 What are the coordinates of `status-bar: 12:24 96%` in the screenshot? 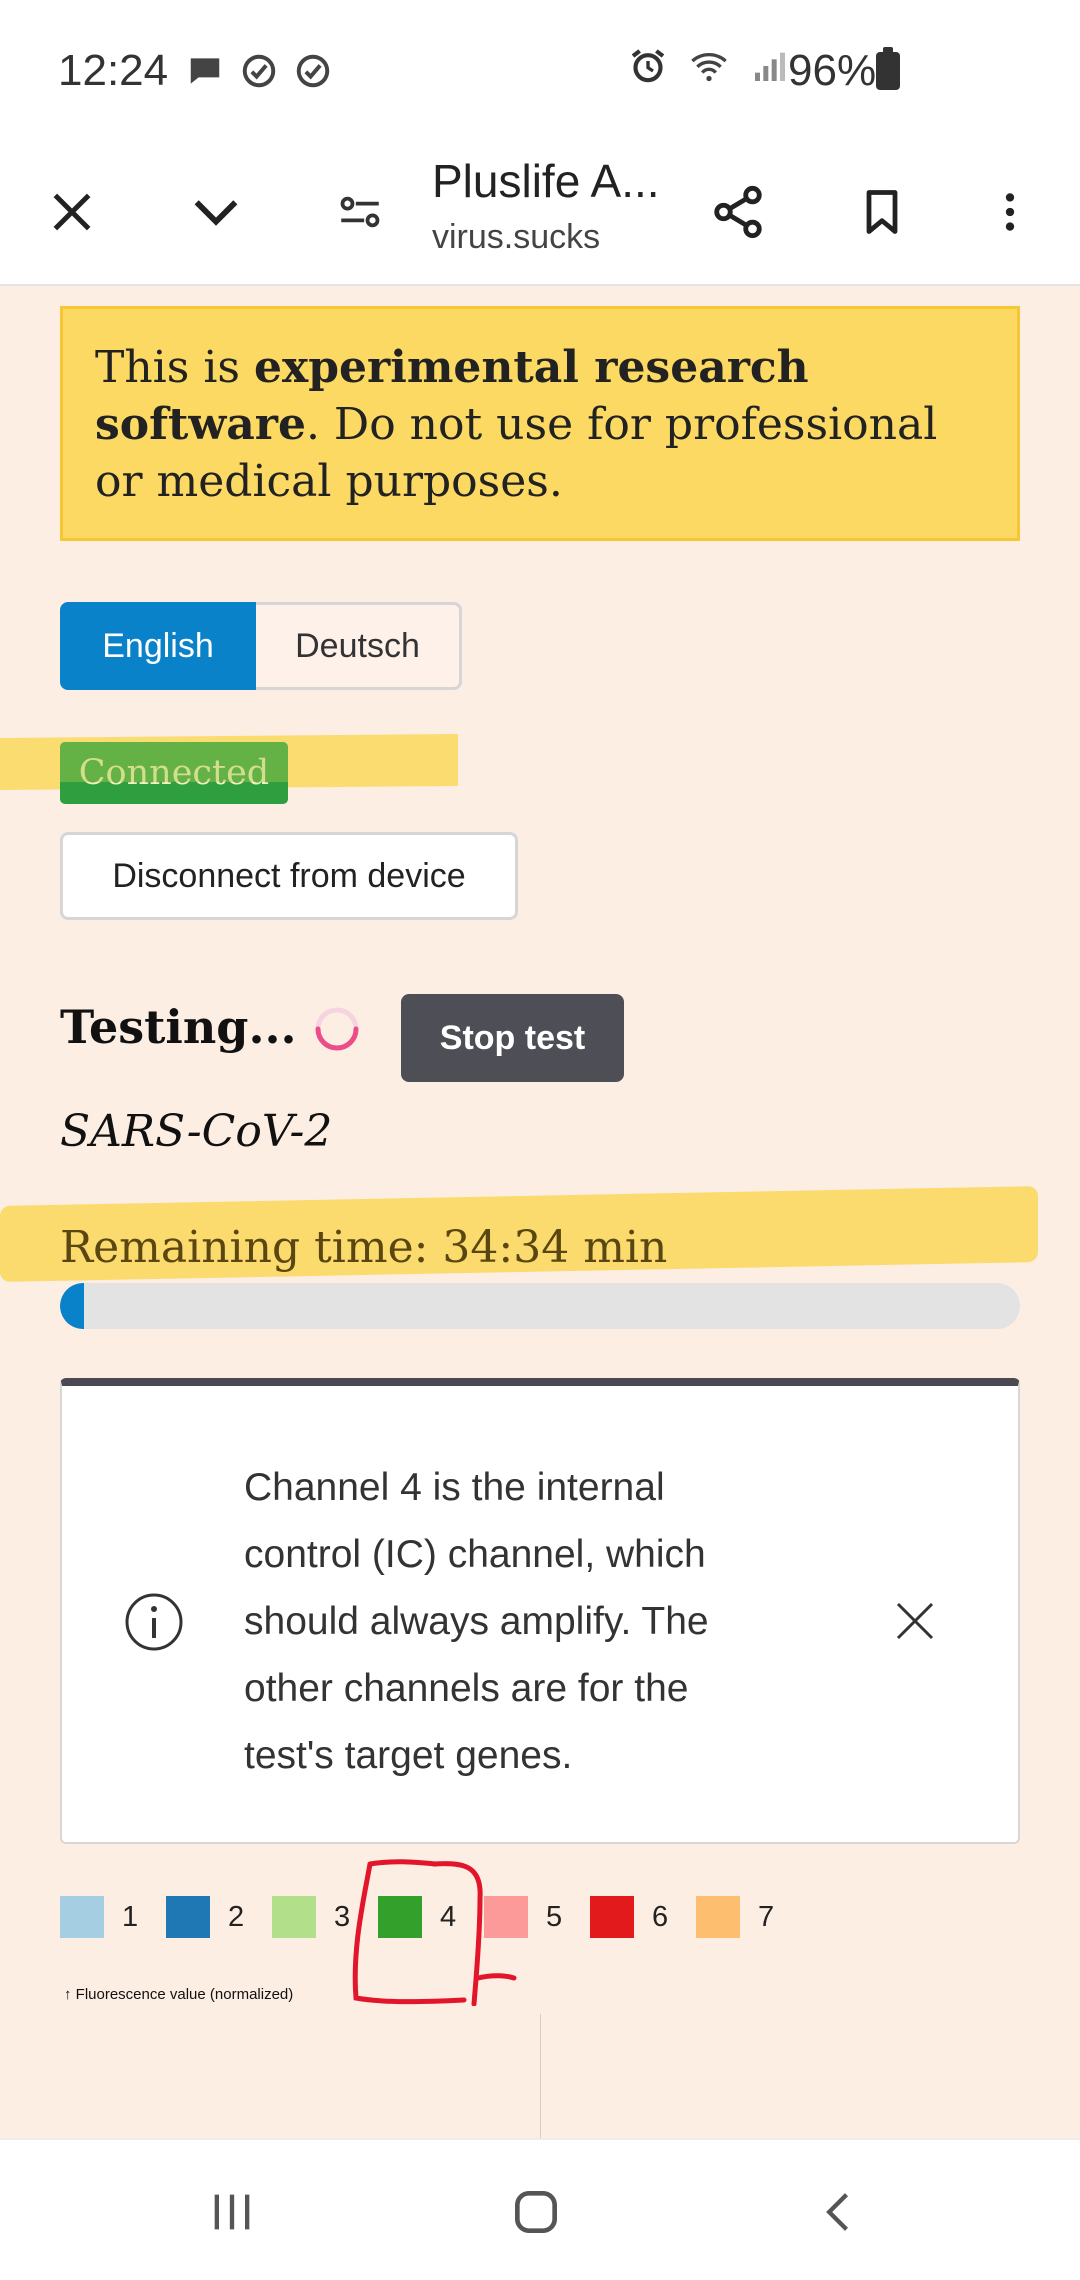 It's located at (540, 70).